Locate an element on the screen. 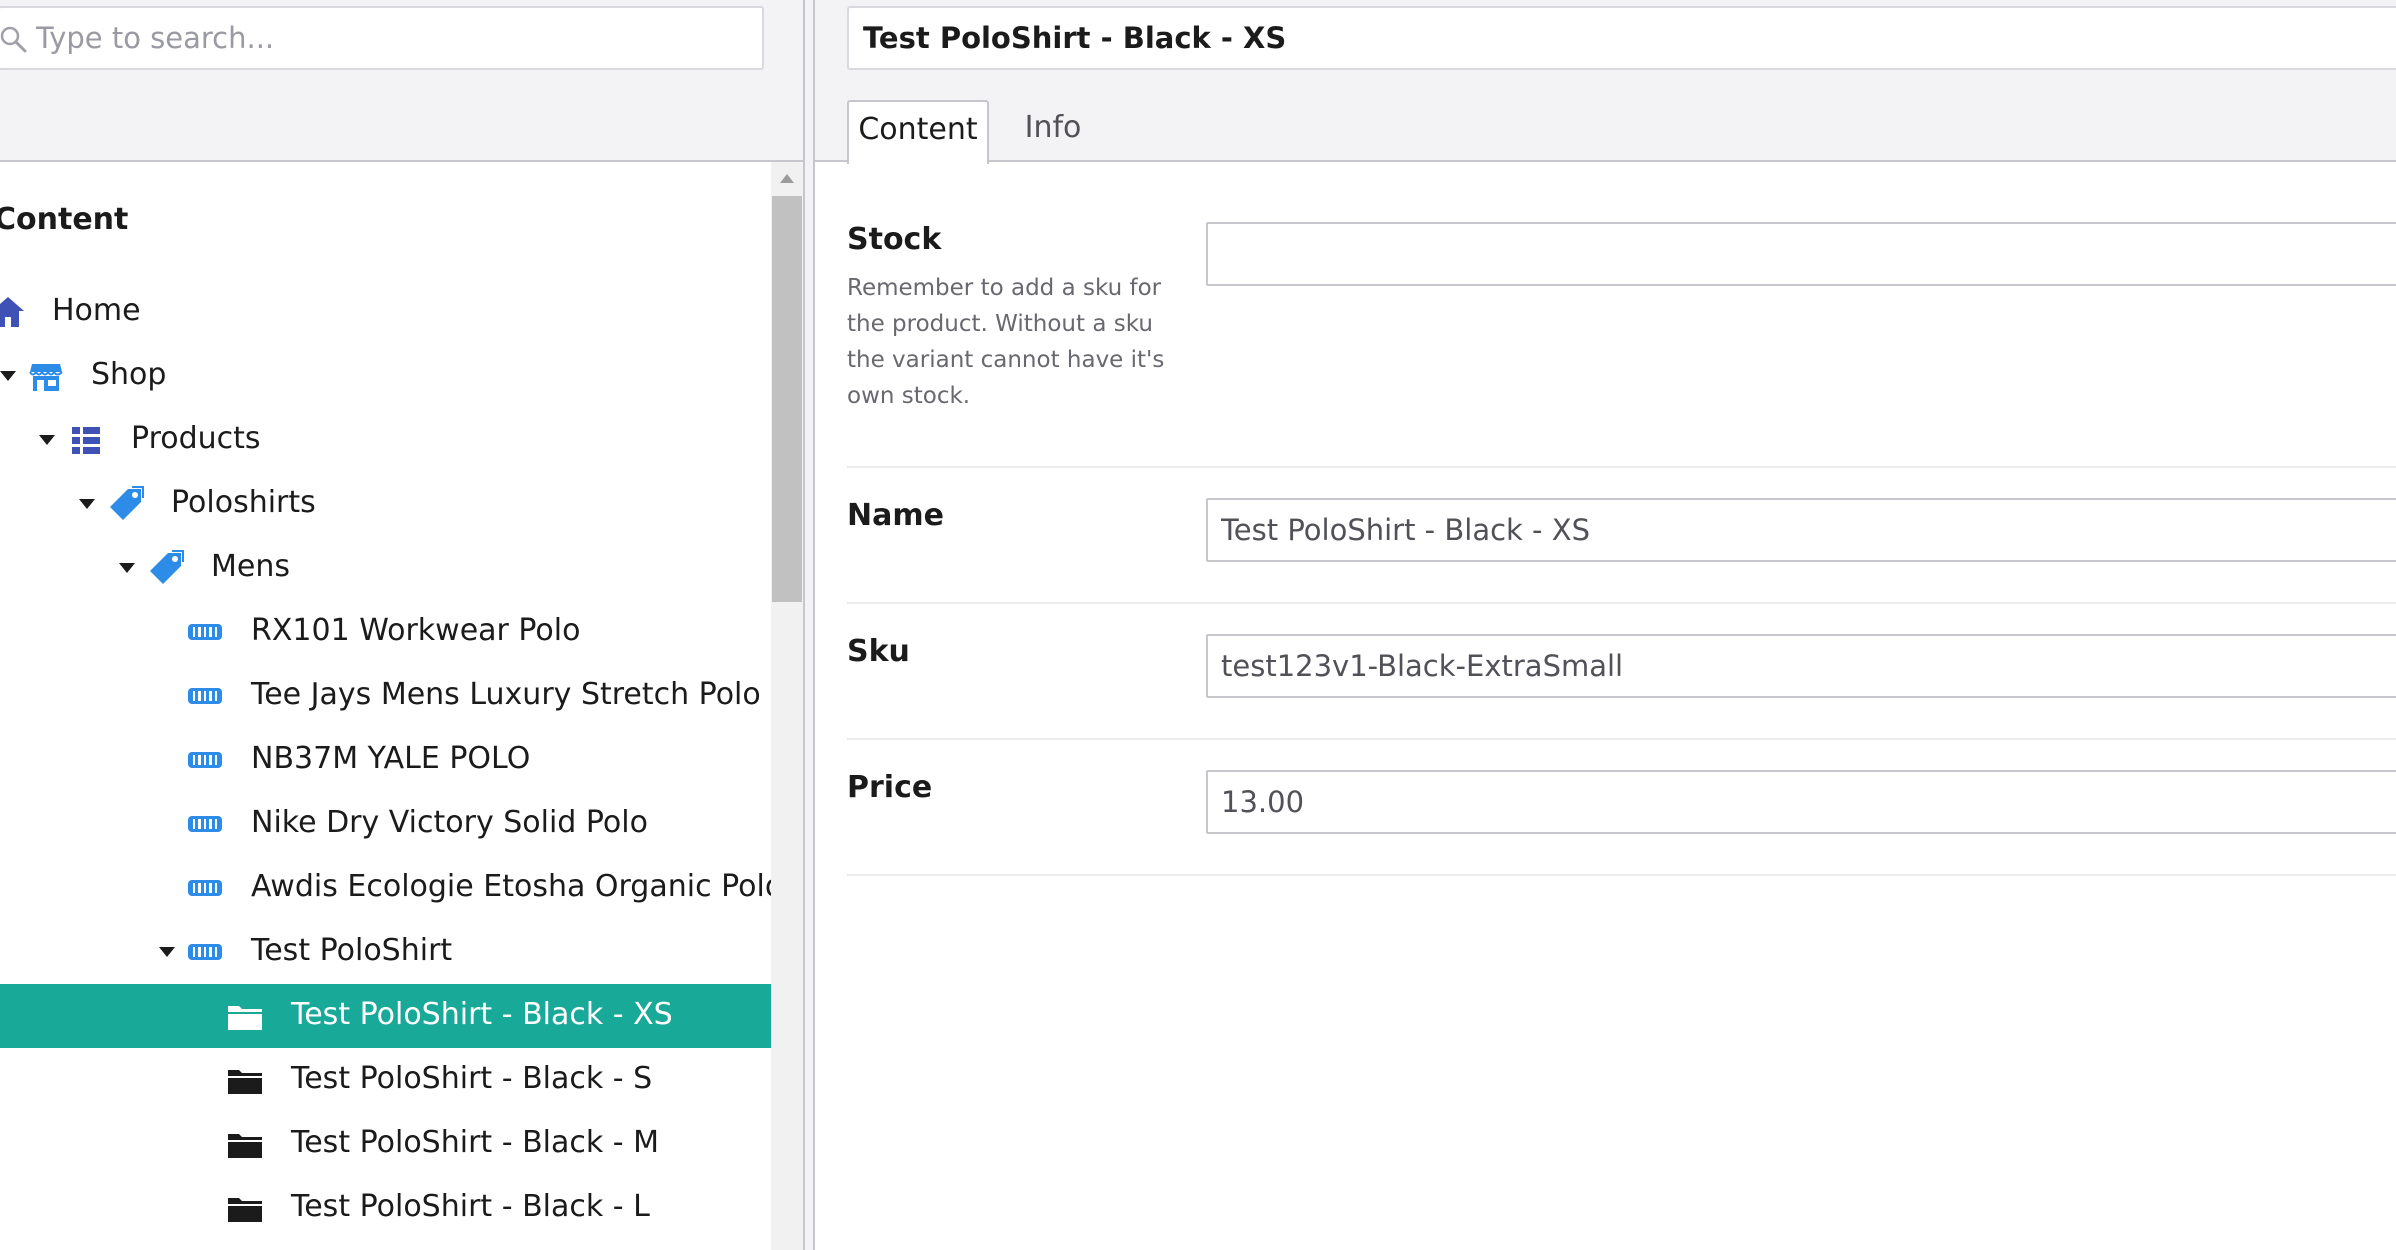  tree-node-label: Nike Dry Victory Solid Polo is located at coordinates (449, 822).